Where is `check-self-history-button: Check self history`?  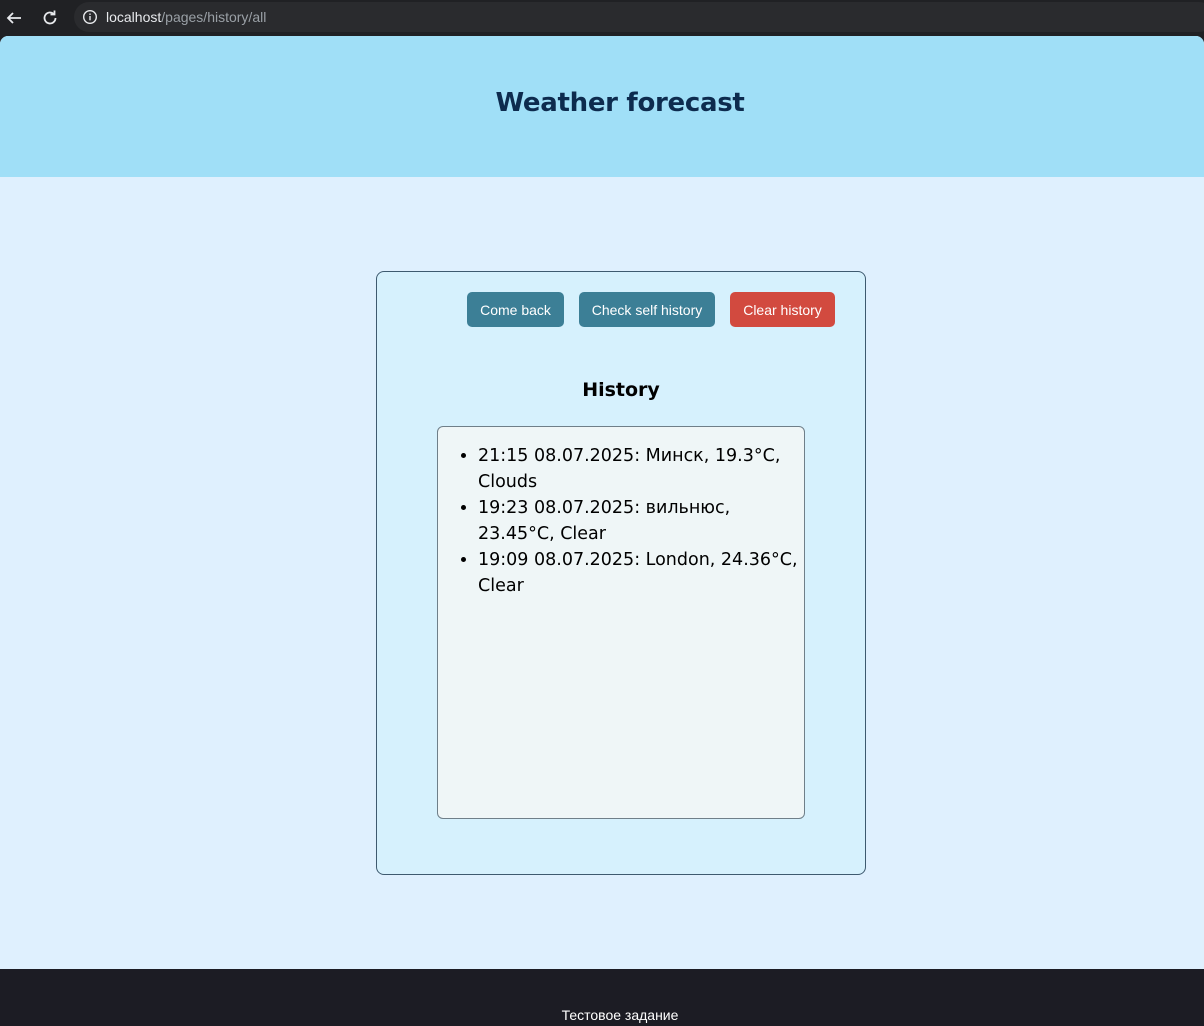 check-self-history-button: Check self history is located at coordinates (647, 309).